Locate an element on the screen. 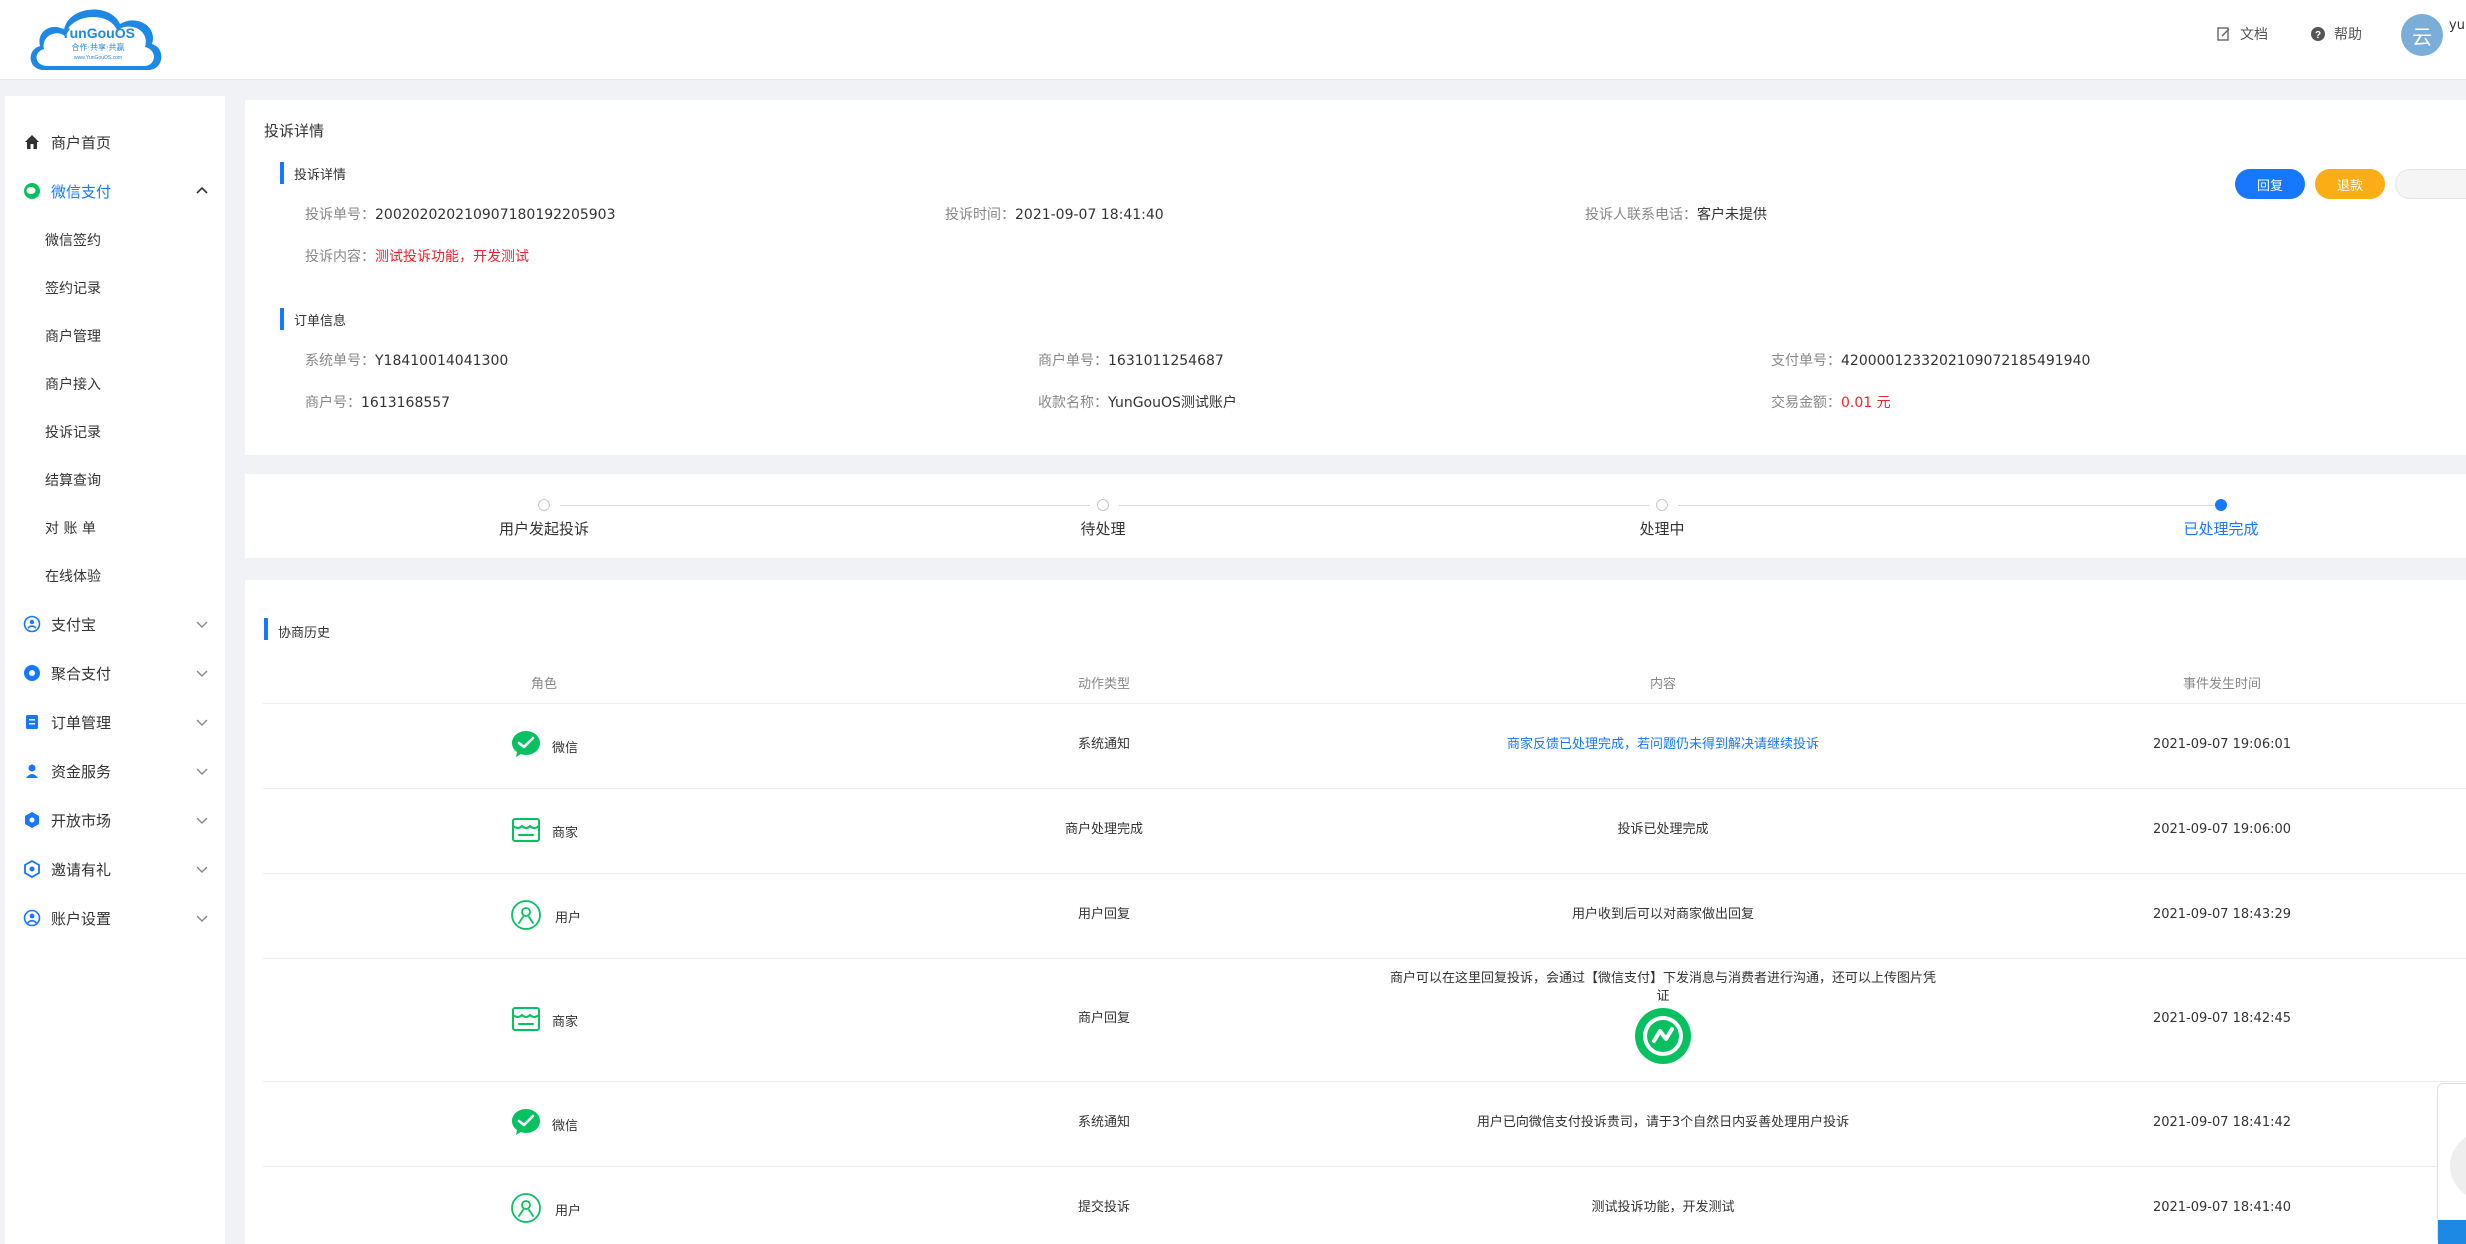 The width and height of the screenshot is (2466, 1244). sidebar-item-account-settings: 账户设置 is located at coordinates (115, 918).